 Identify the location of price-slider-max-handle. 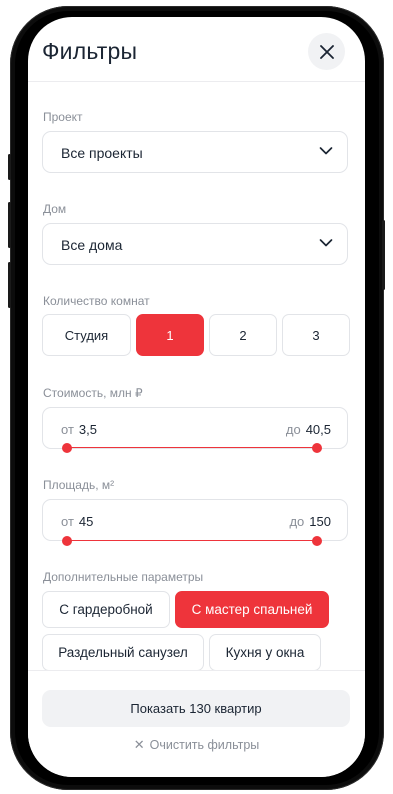
(317, 448).